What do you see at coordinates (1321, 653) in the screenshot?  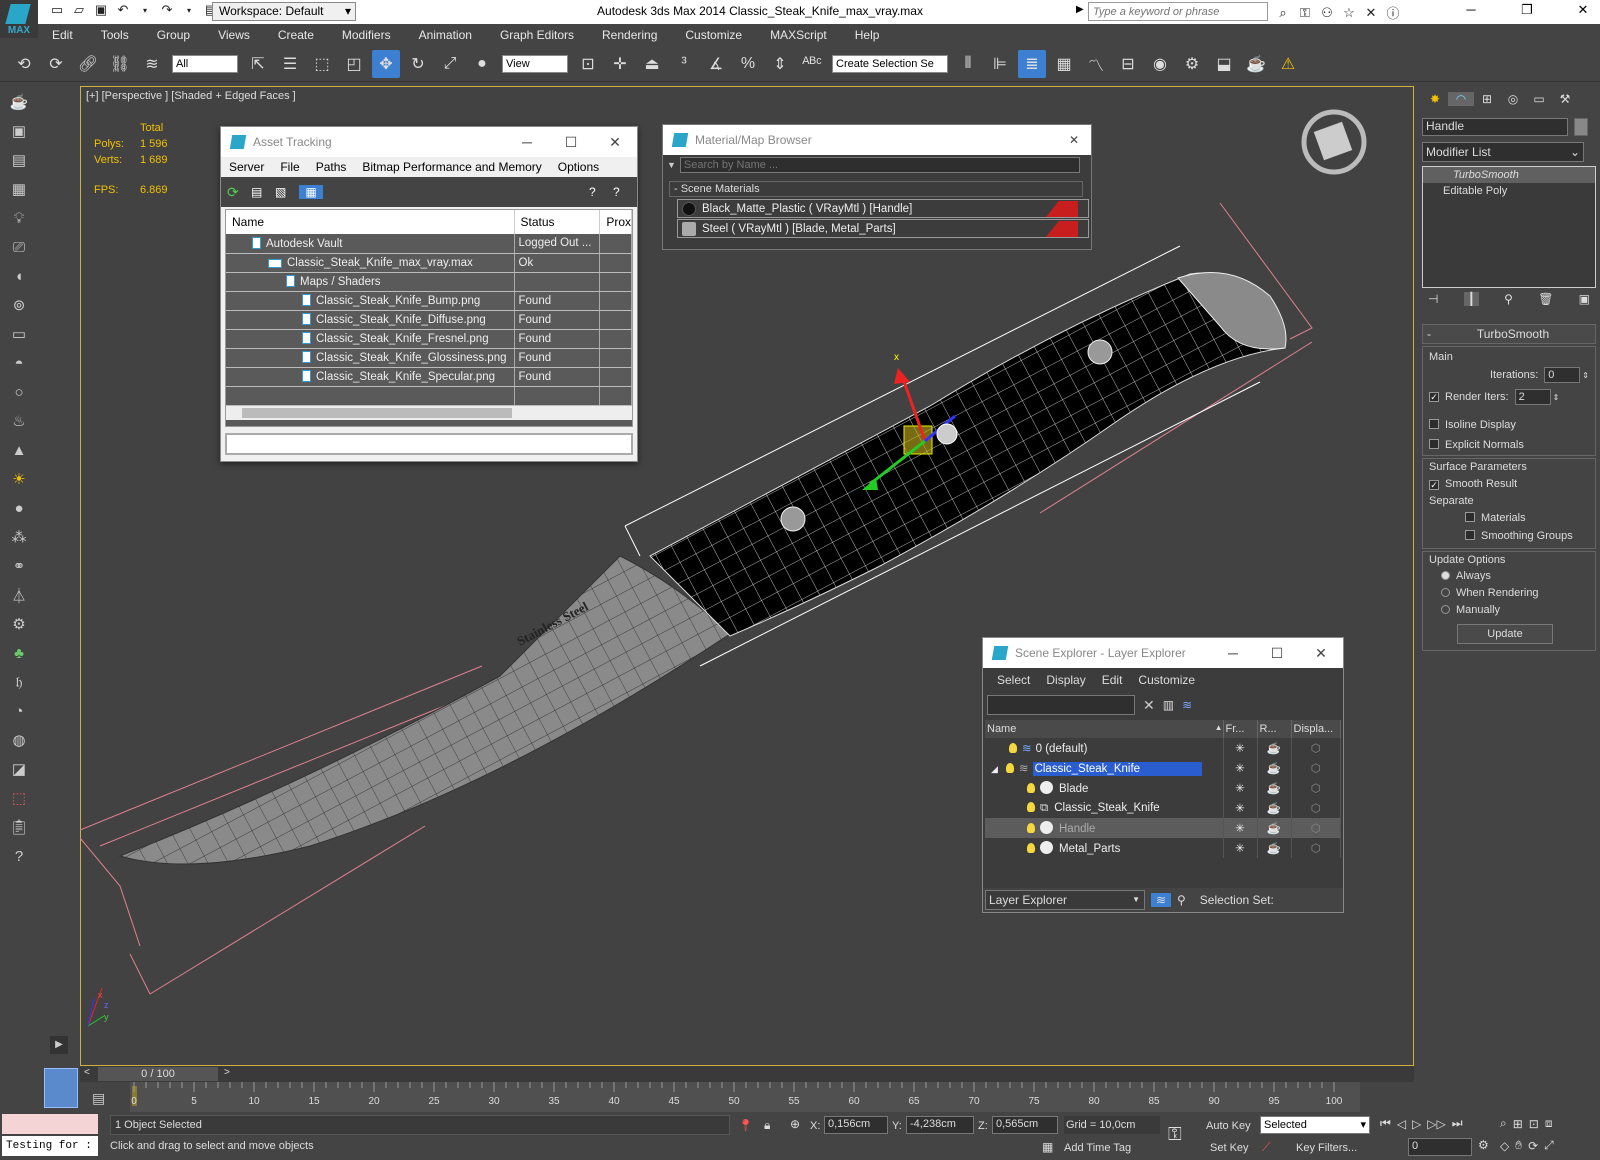 I see `close-button: ✕` at bounding box center [1321, 653].